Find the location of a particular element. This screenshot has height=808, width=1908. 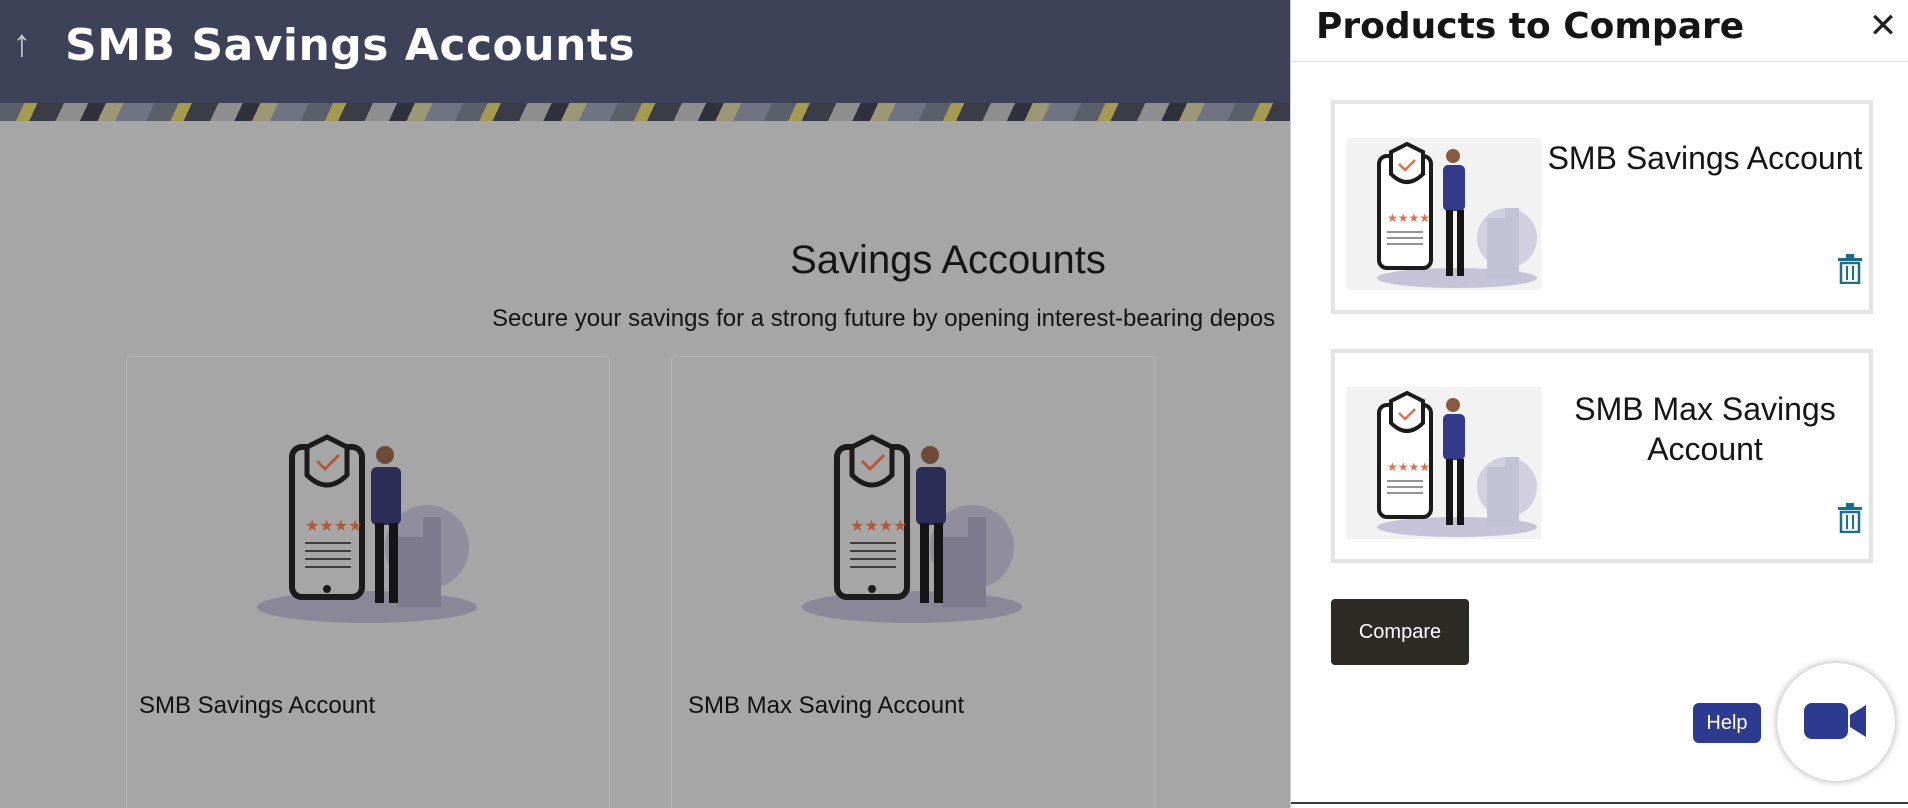

product-card-name: SMB Savings Account is located at coordinates (257, 706).